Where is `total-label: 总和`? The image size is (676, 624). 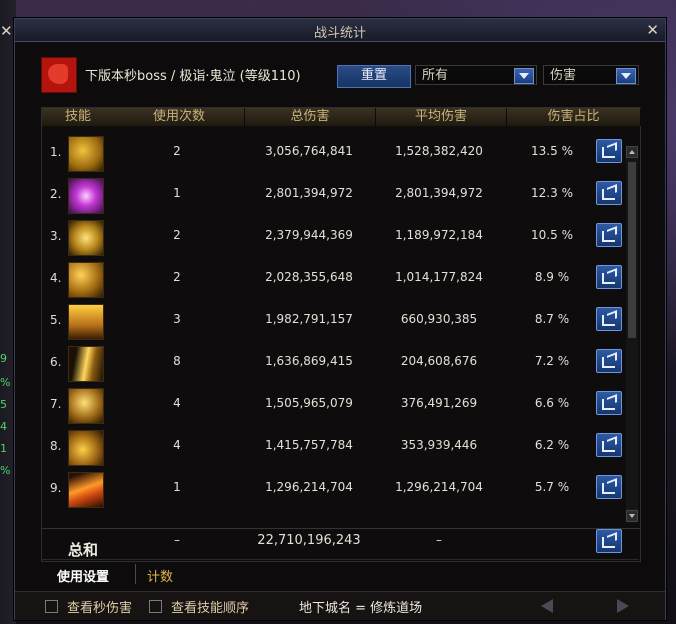
total-label: 总和 is located at coordinates (83, 550).